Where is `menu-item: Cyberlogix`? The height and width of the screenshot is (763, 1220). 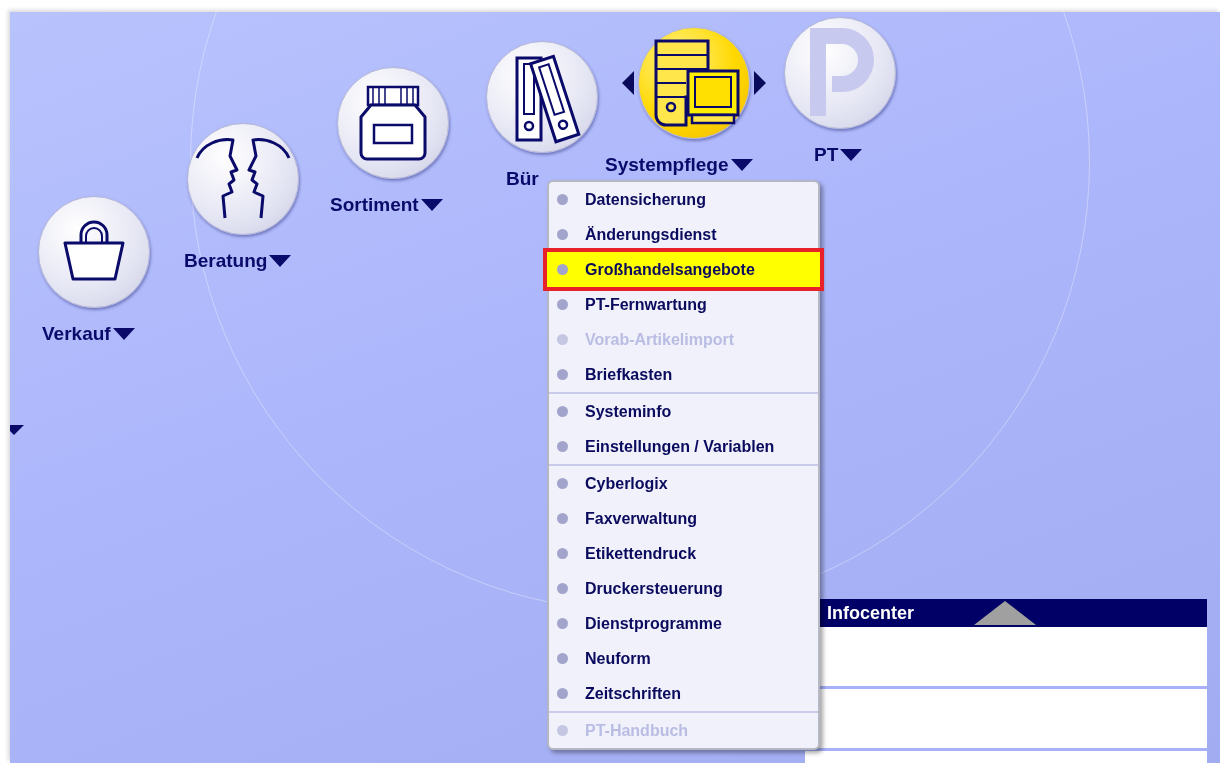
menu-item: Cyberlogix is located at coordinates (683, 483).